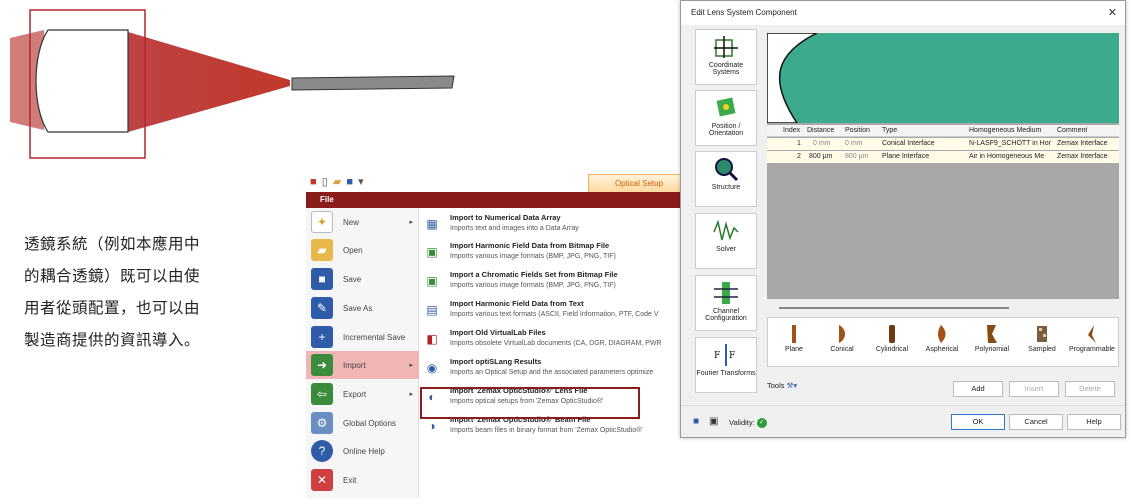 The width and height of the screenshot is (1132, 504). Describe the element at coordinates (726, 118) in the screenshot. I see `sidebar-position-orientation: Position / Orientation` at that location.